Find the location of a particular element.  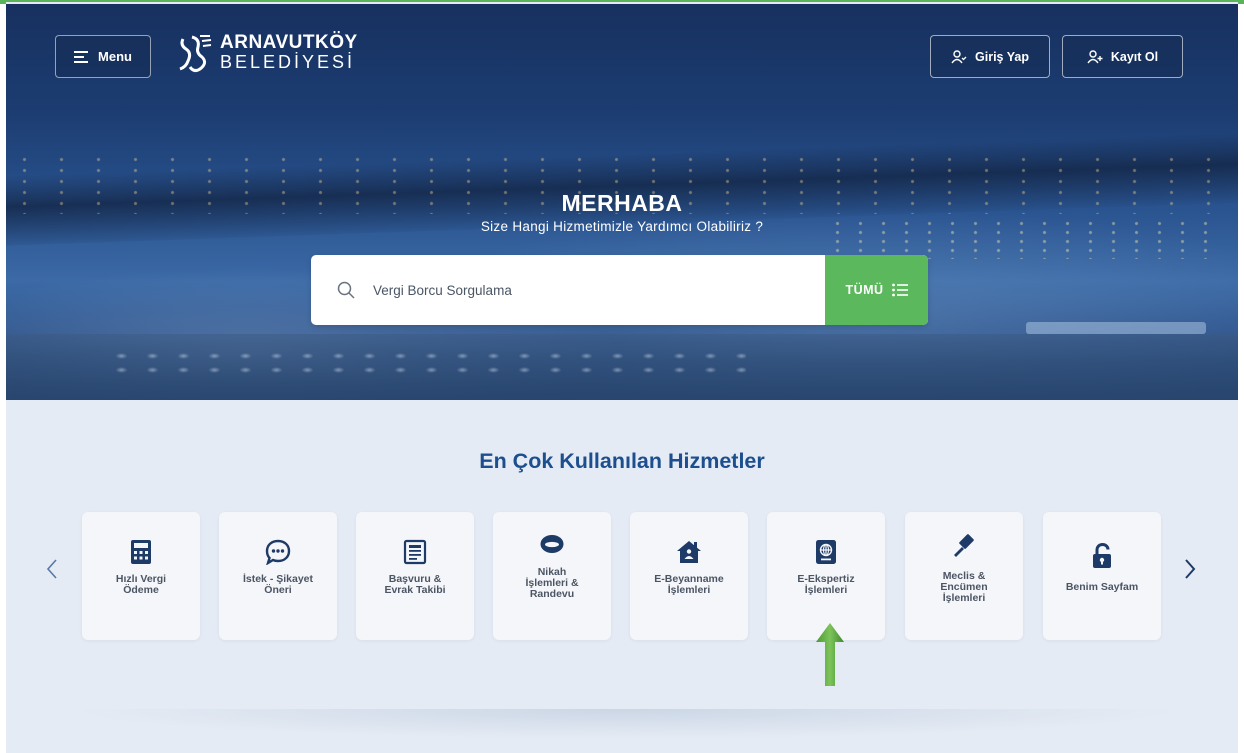

logo: ARNAVUTKÖY BELEDİYESİ is located at coordinates (268, 53).